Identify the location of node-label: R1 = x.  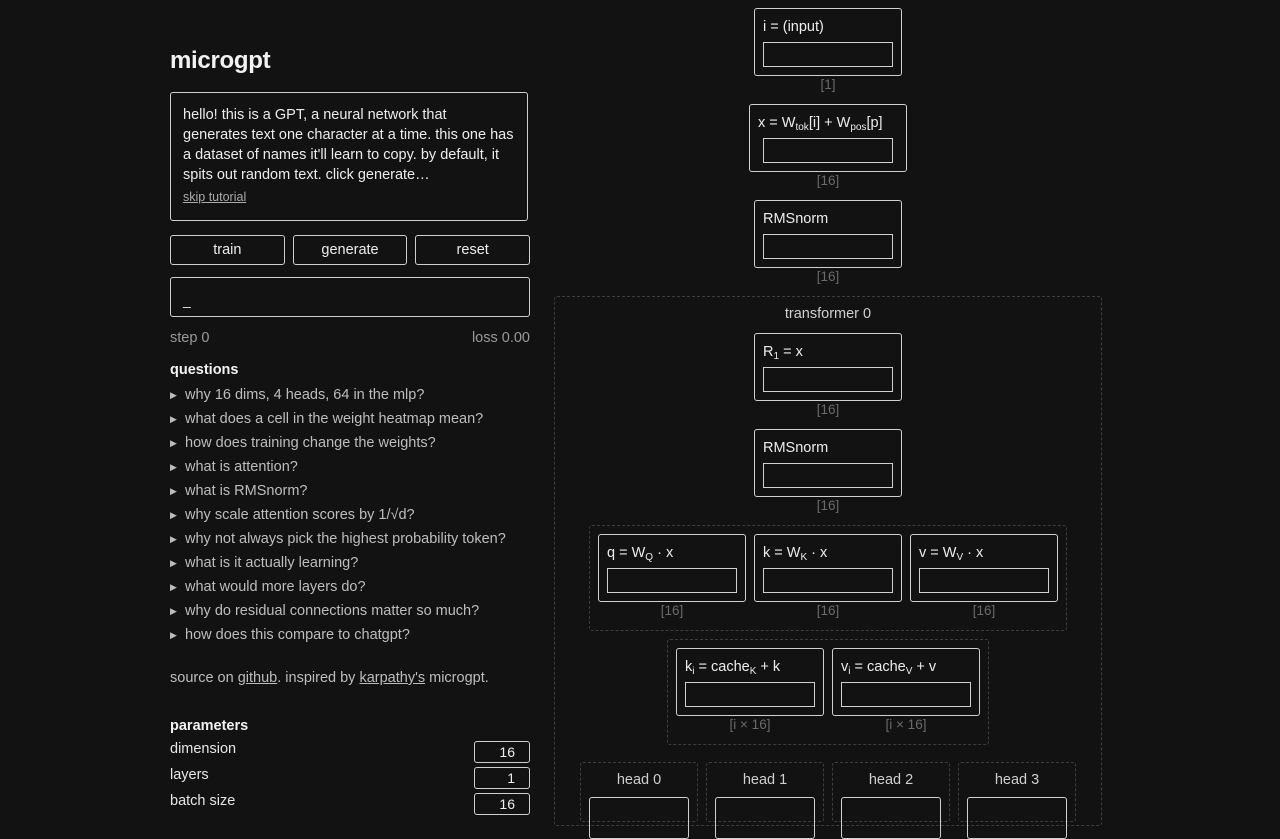
(783, 353).